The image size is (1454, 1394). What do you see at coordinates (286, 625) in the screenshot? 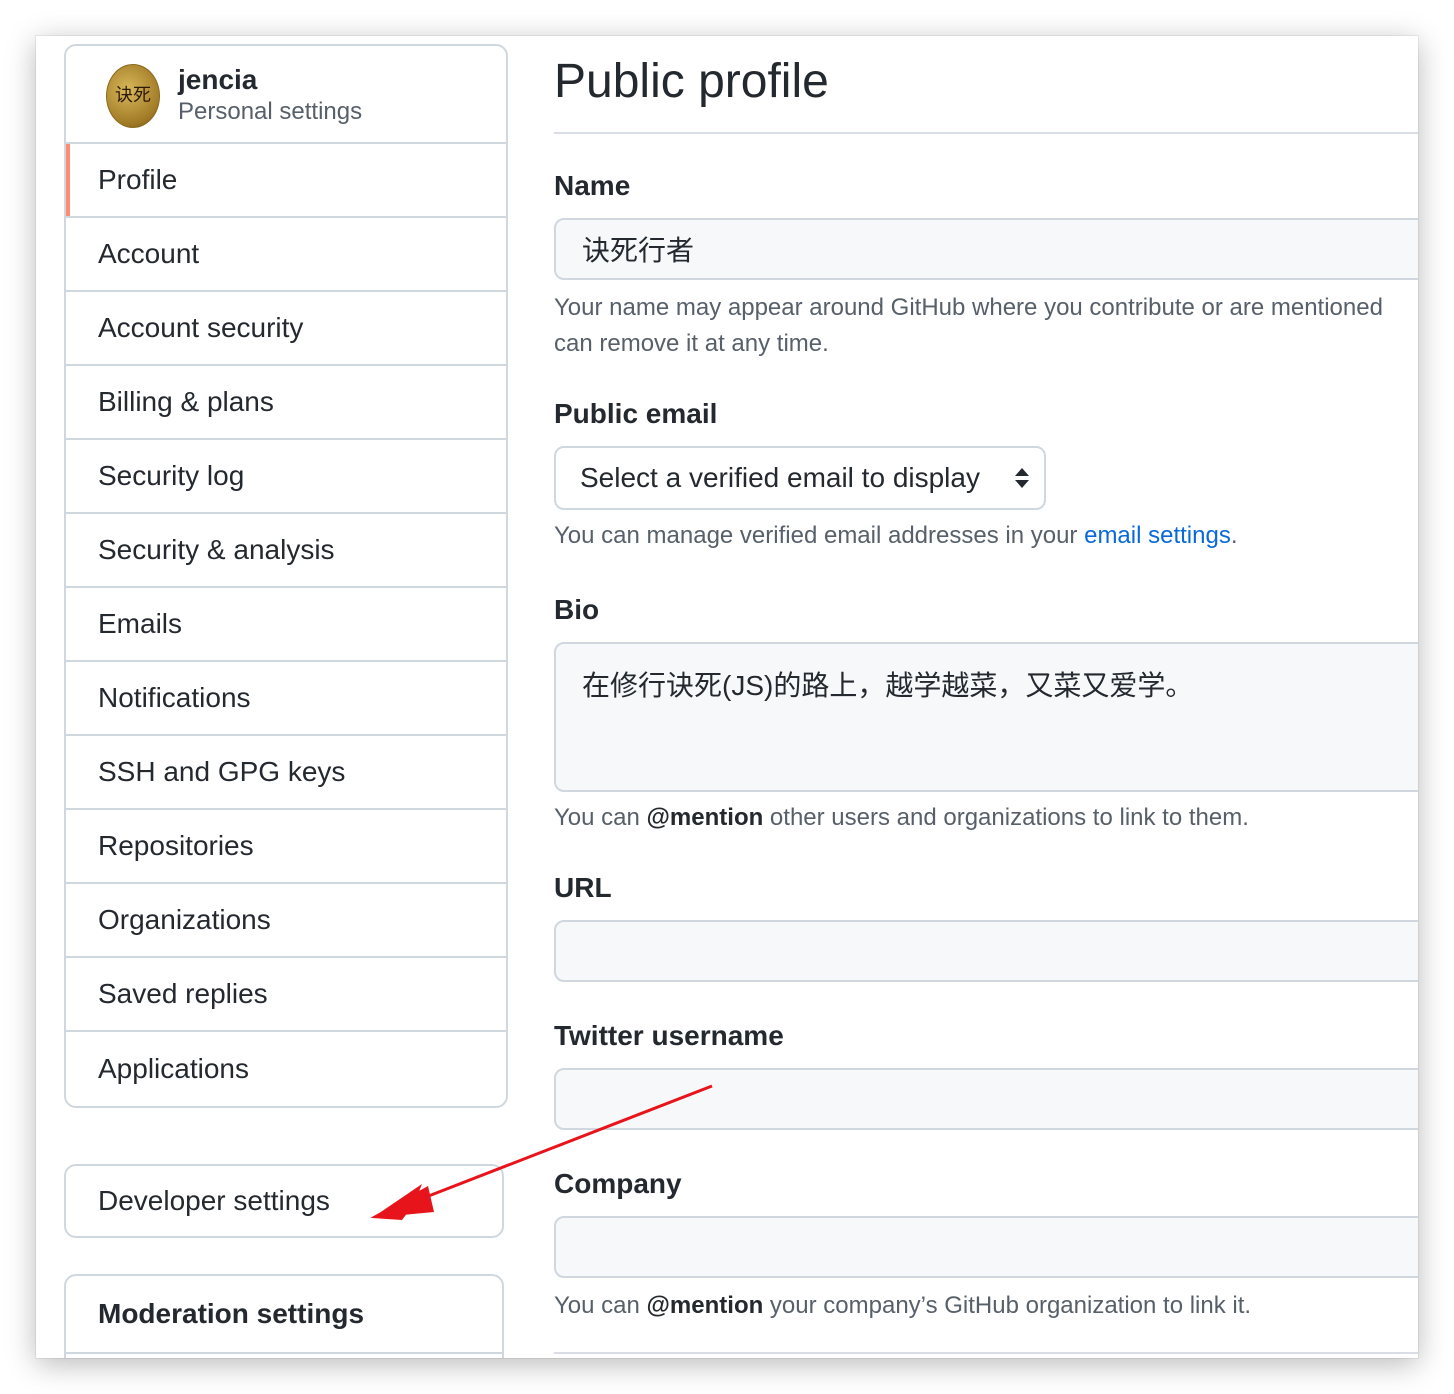
I see `sidebar-item-emails: Emails` at bounding box center [286, 625].